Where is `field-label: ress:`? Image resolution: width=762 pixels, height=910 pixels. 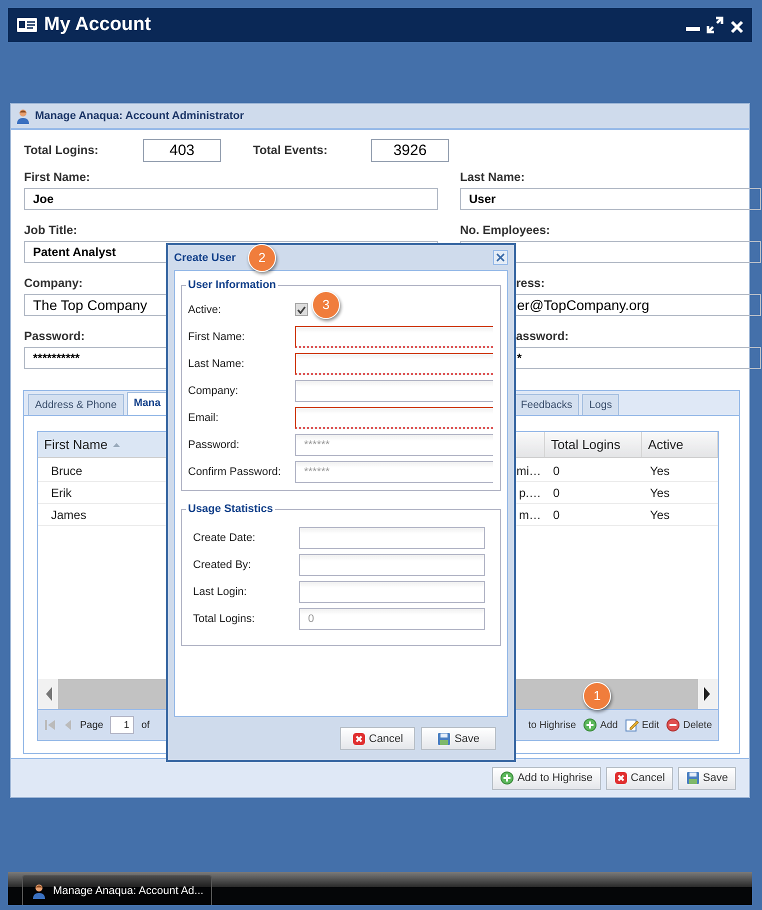 field-label: ress: is located at coordinates (530, 282).